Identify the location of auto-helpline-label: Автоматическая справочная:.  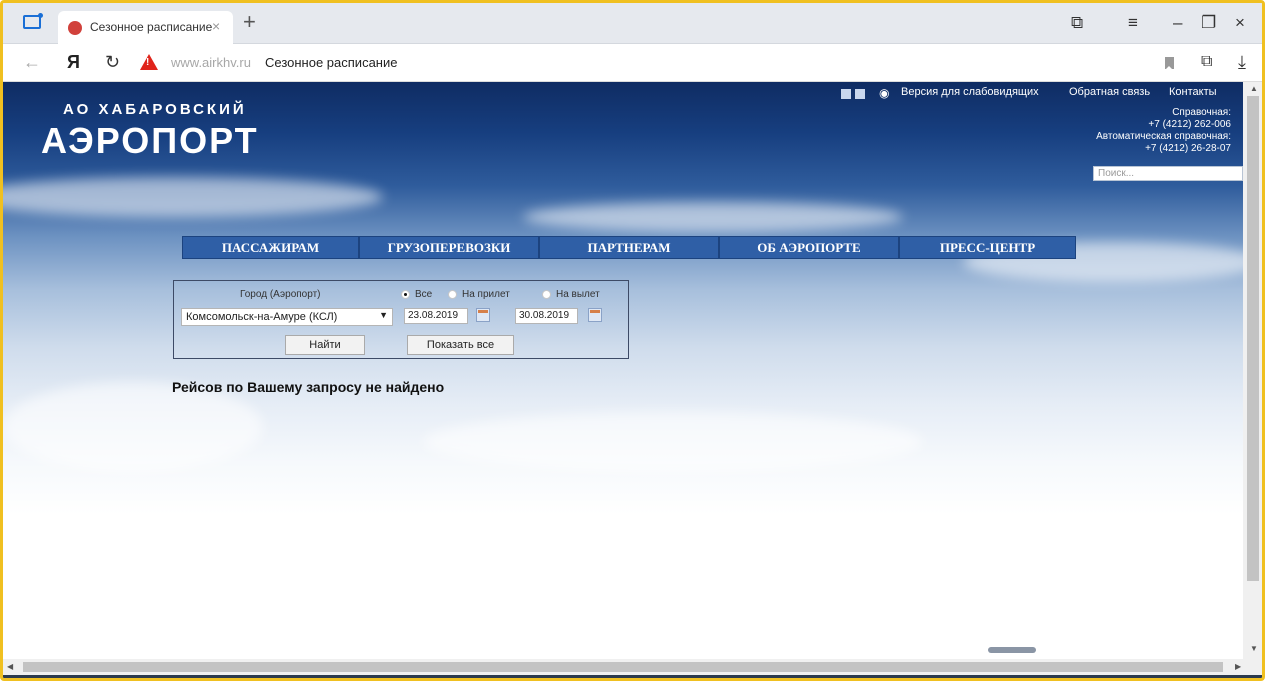
(1163, 136).